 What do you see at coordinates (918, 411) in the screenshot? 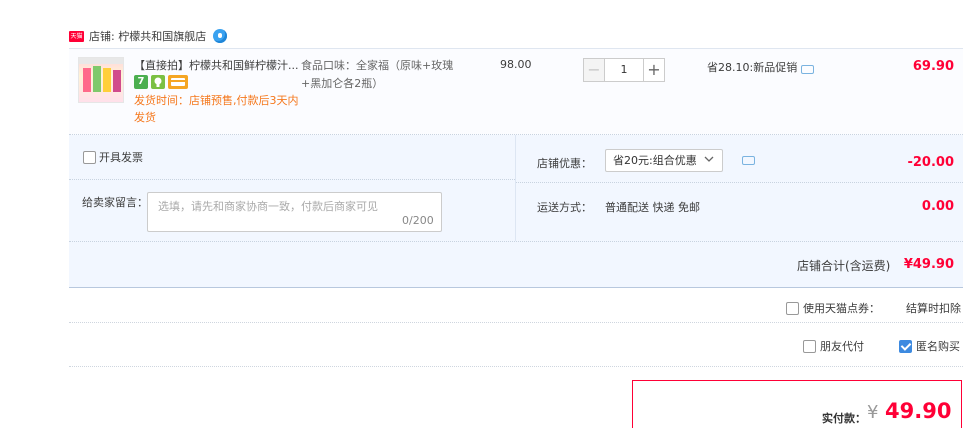
I see `final-payment-value: 49.90` at bounding box center [918, 411].